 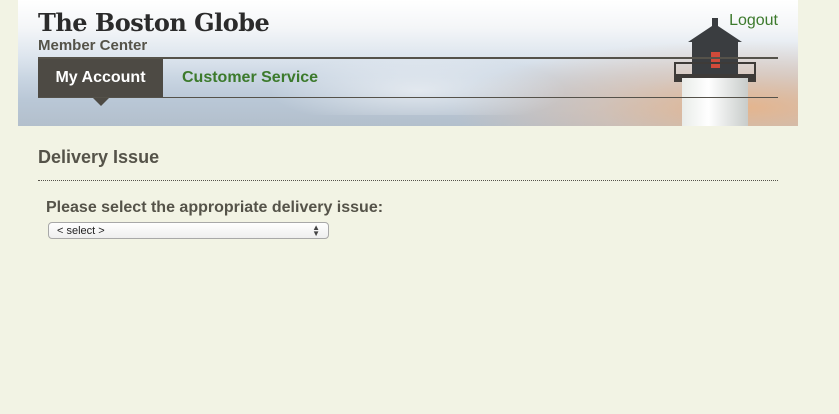 I want to click on site-logo: The Boston Globe, so click(x=154, y=22).